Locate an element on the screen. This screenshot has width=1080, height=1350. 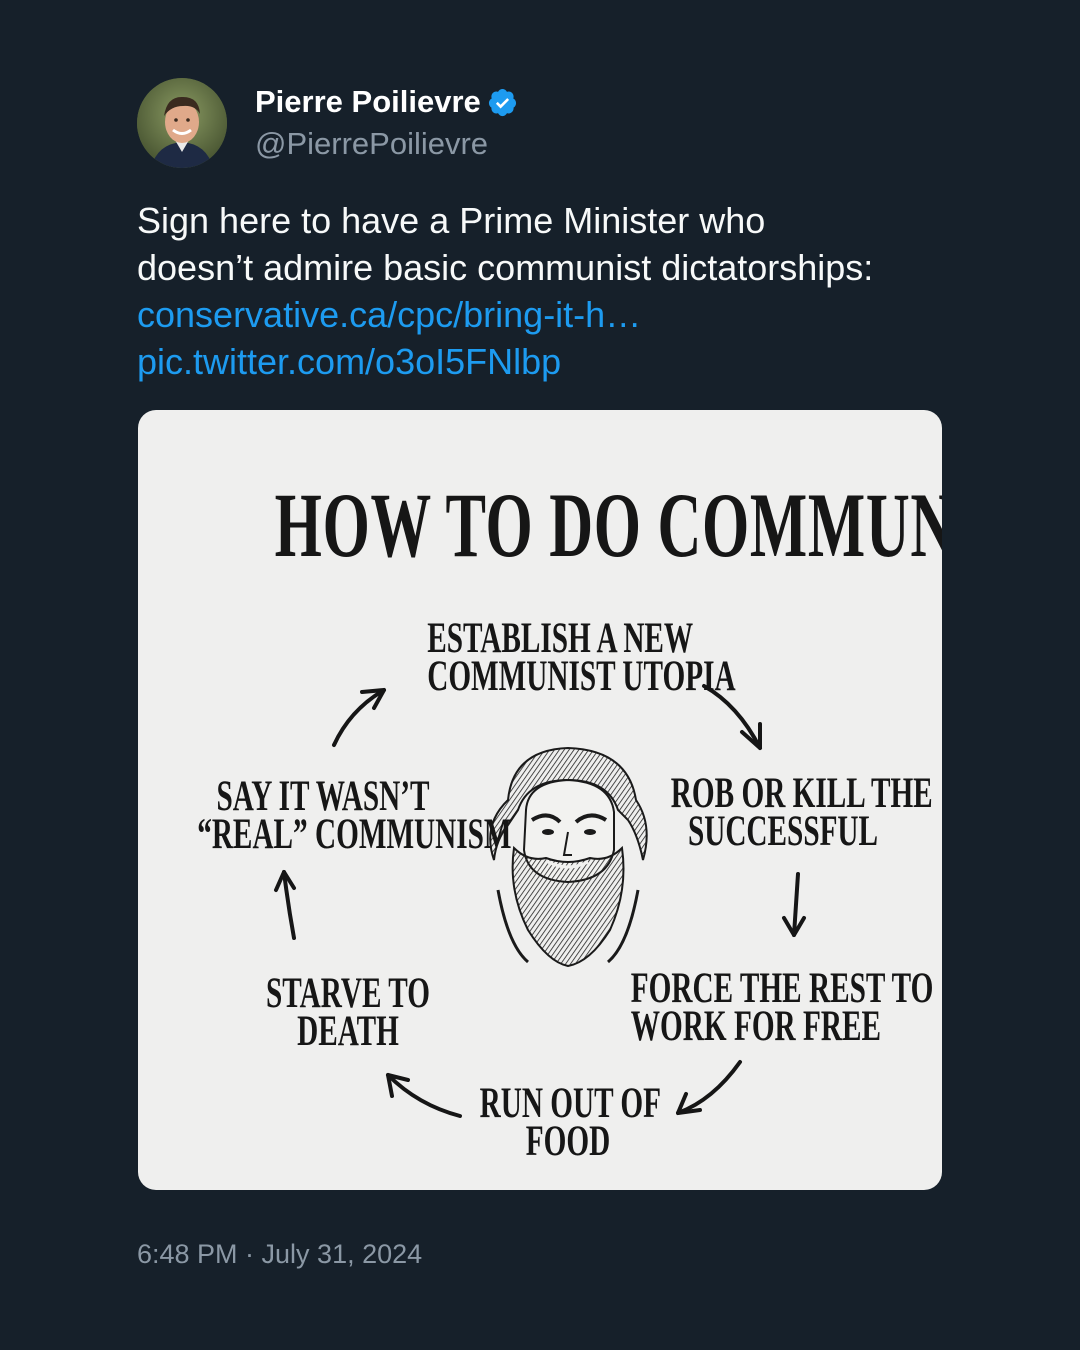
tweet-text-line: Sign here to have a Prime Minister who is located at coordinates (451, 220).